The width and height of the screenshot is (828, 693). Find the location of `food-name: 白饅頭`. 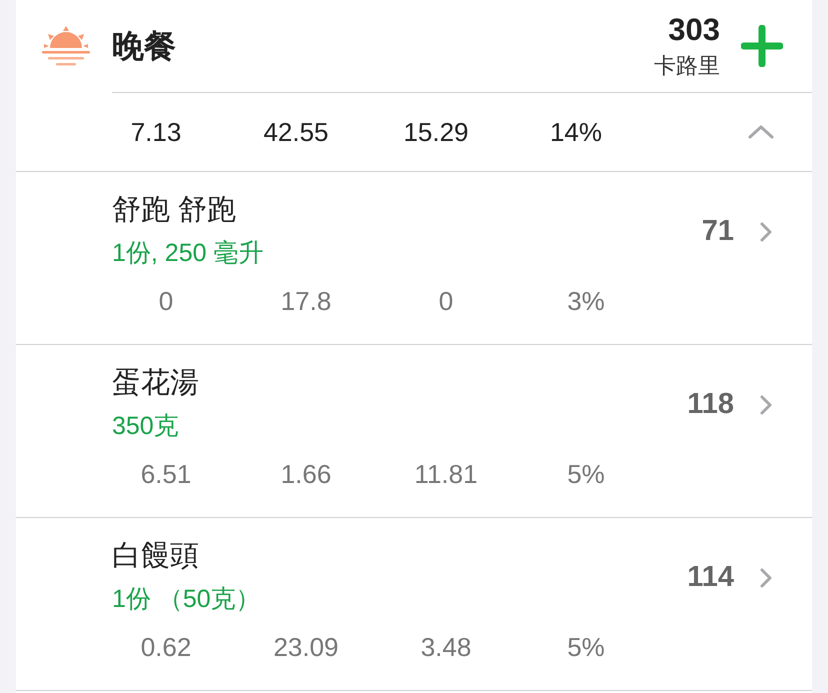

food-name: 白饅頭 is located at coordinates (156, 556).